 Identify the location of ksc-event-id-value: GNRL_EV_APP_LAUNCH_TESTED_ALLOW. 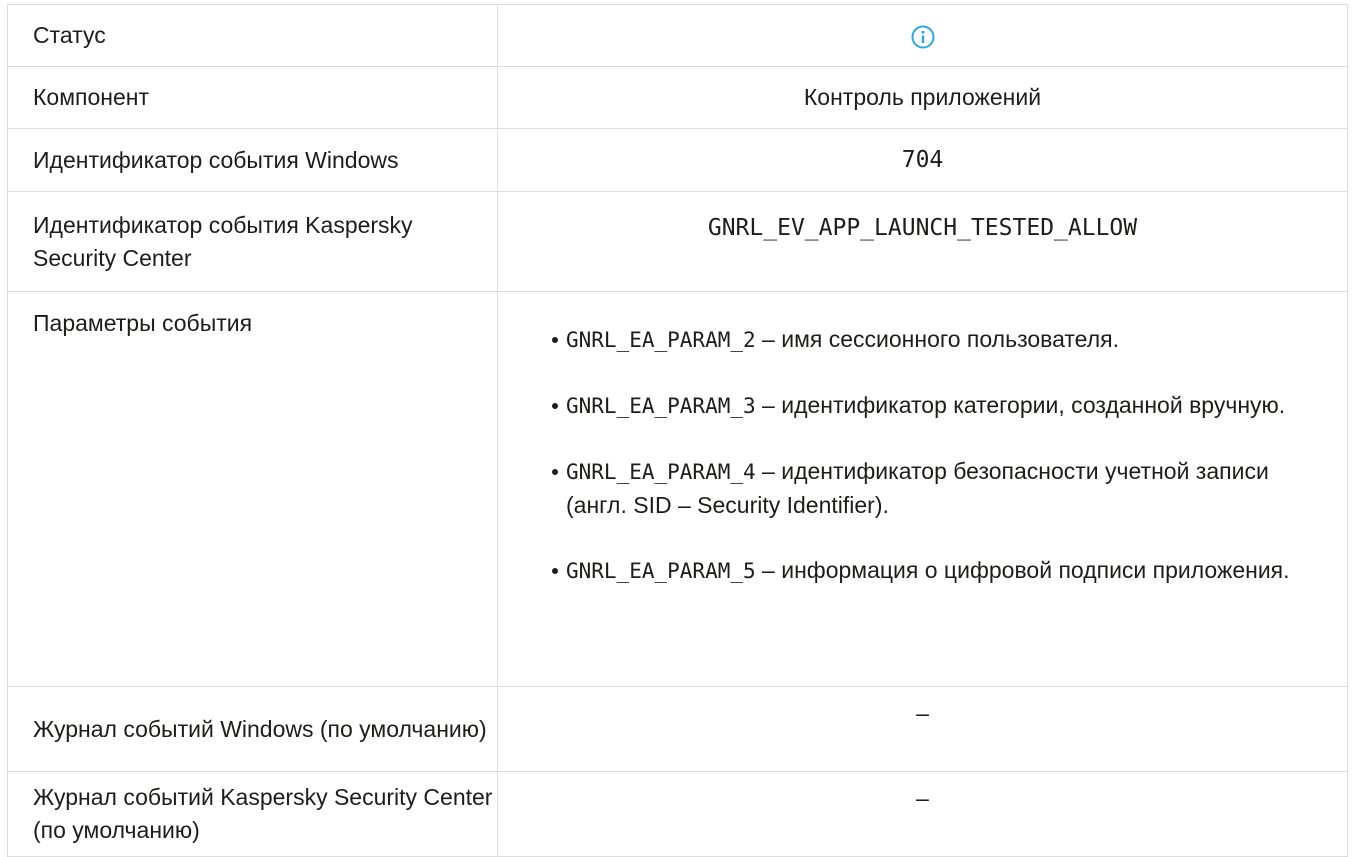
(922, 241).